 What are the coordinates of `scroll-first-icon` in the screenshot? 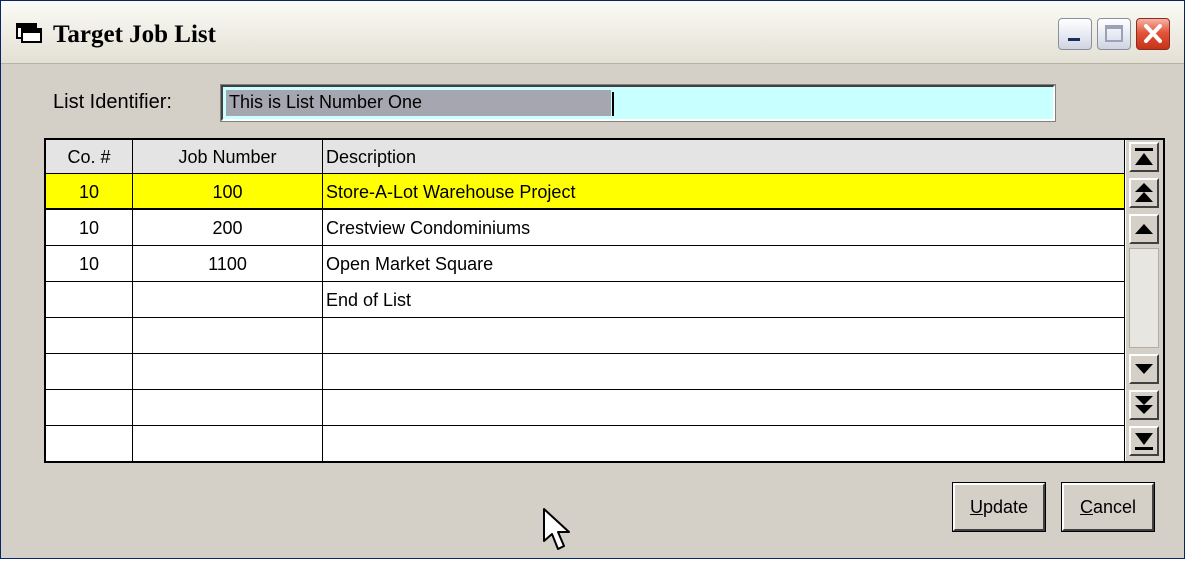 It's located at (1144, 156).